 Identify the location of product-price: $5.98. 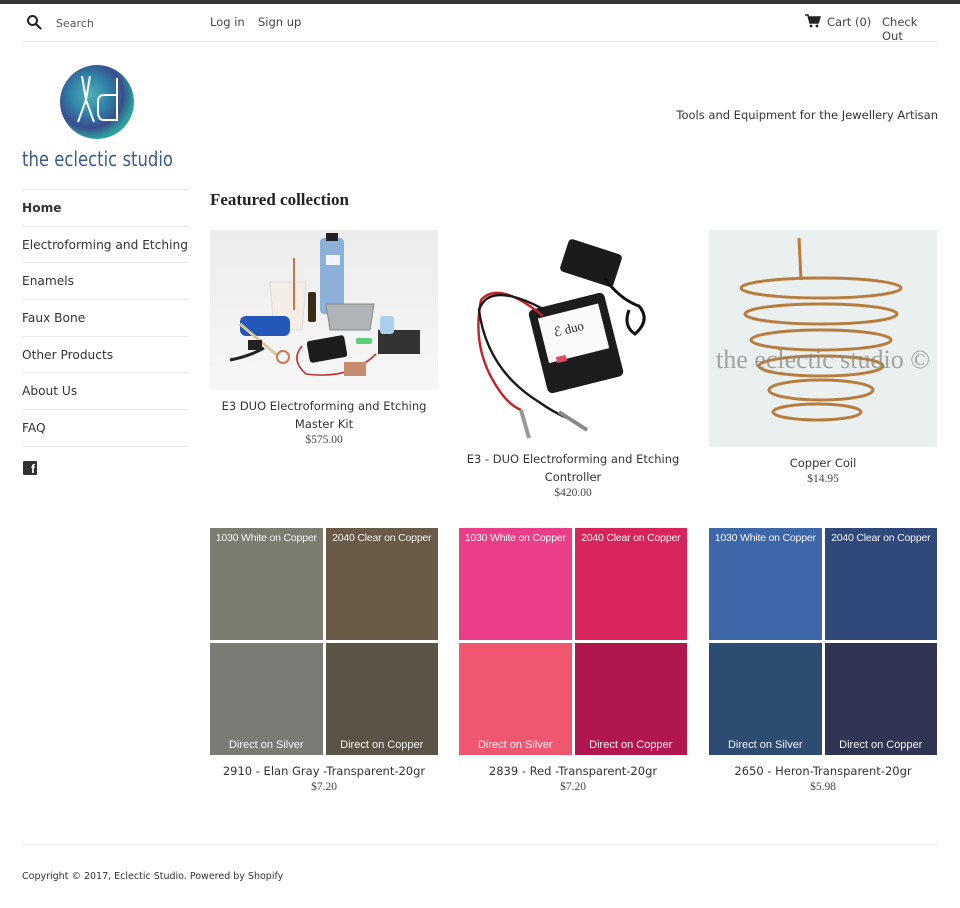
(823, 787).